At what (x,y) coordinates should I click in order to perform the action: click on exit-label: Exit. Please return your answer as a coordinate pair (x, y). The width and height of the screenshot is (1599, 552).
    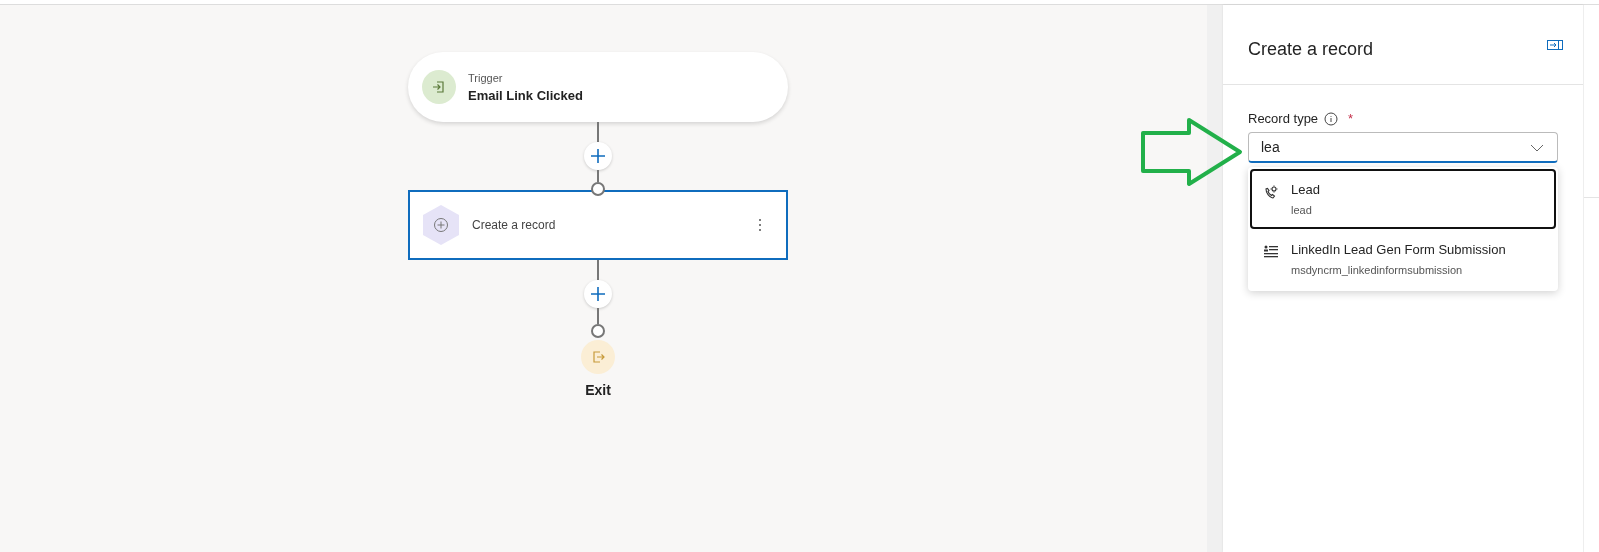
    Looking at the image, I should click on (598, 390).